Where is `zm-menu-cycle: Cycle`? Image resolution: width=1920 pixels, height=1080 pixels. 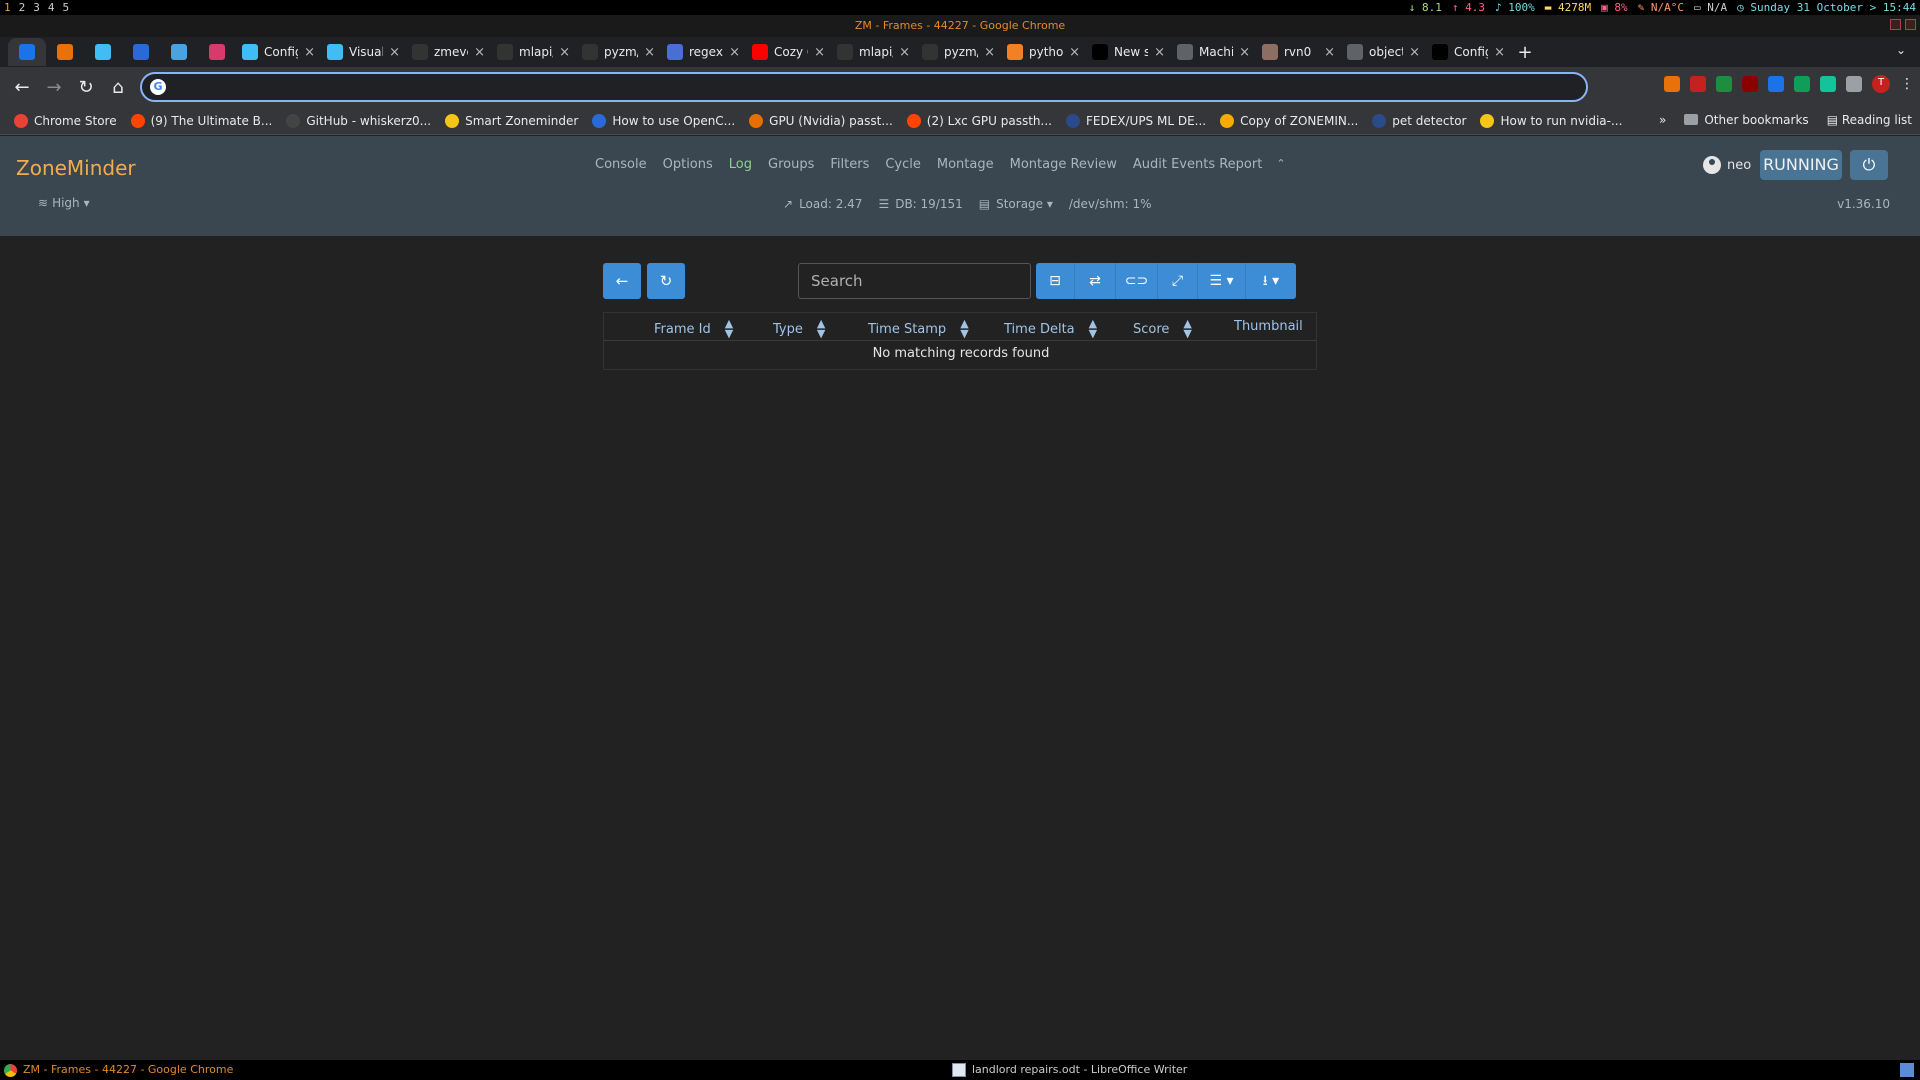
zm-menu-cycle: Cycle is located at coordinates (903, 164).